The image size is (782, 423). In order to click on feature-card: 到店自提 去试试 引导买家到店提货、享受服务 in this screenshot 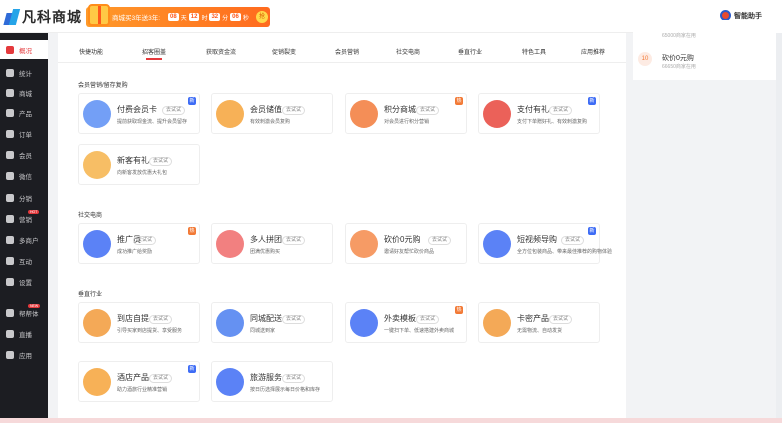, I will do `click(139, 322)`.